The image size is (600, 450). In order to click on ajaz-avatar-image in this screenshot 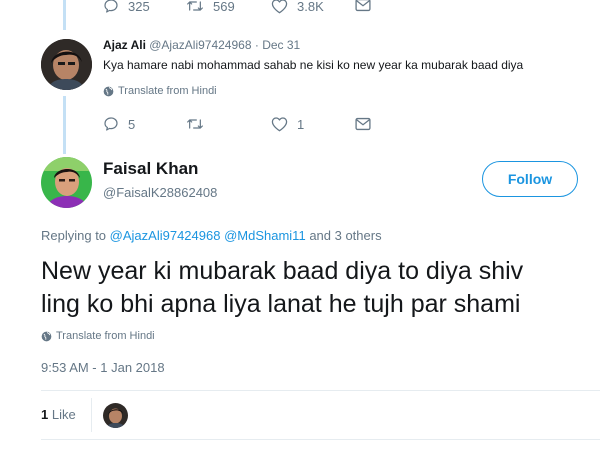, I will do `click(66, 64)`.